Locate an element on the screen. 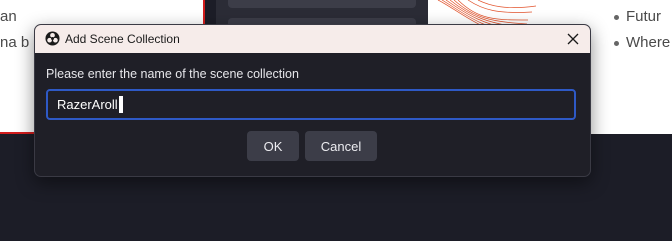 This screenshot has height=241, width=672. scene-collection-name-input: RazerAroll is located at coordinates (311, 104).